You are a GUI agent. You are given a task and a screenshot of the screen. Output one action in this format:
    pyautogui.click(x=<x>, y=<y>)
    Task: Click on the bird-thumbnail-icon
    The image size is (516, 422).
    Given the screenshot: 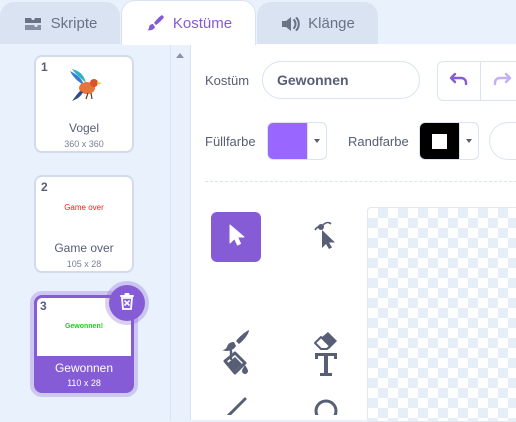 What is the action you would take?
    pyautogui.click(x=85, y=87)
    